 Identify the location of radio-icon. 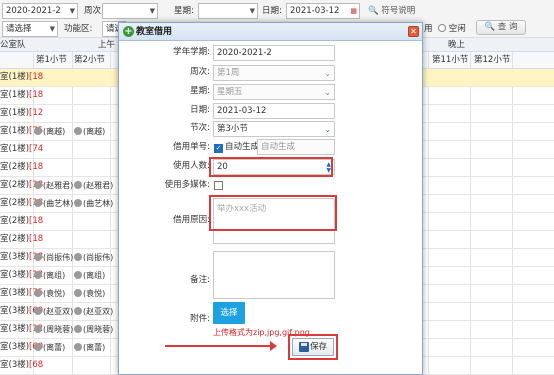
(442, 28).